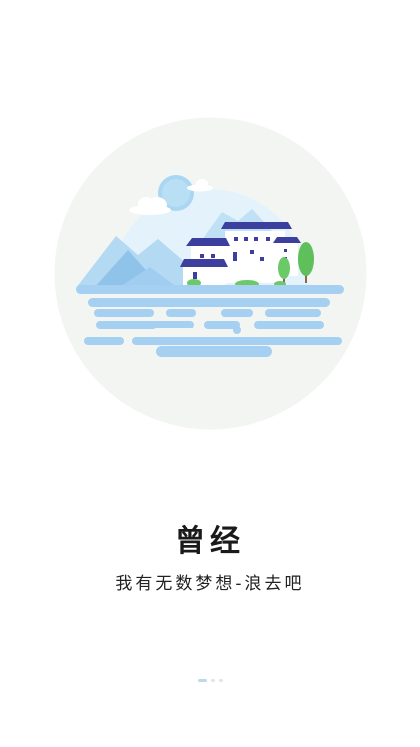 The image size is (420, 747). I want to click on page-indicator, so click(210, 680).